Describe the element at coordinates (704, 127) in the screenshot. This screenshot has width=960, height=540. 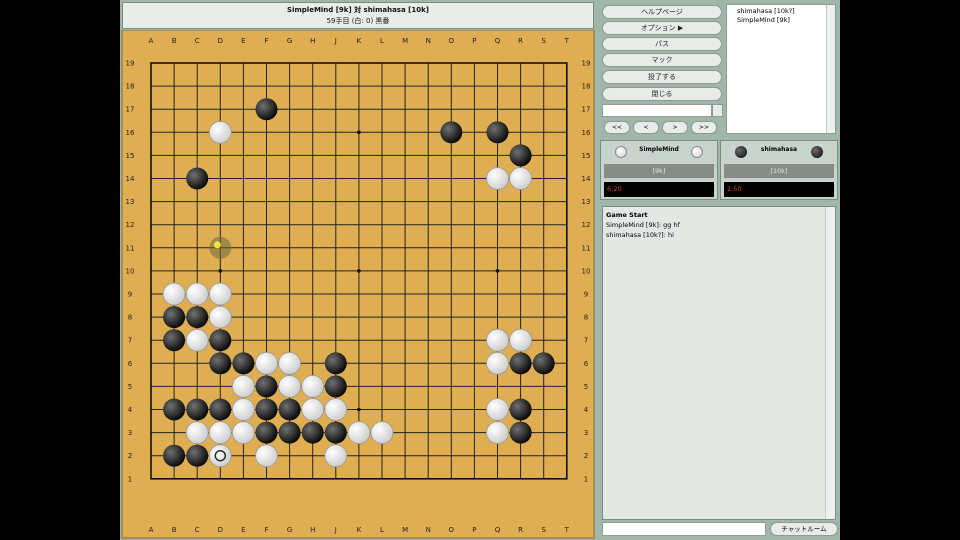
I see `nav-last-button: >>` at that location.